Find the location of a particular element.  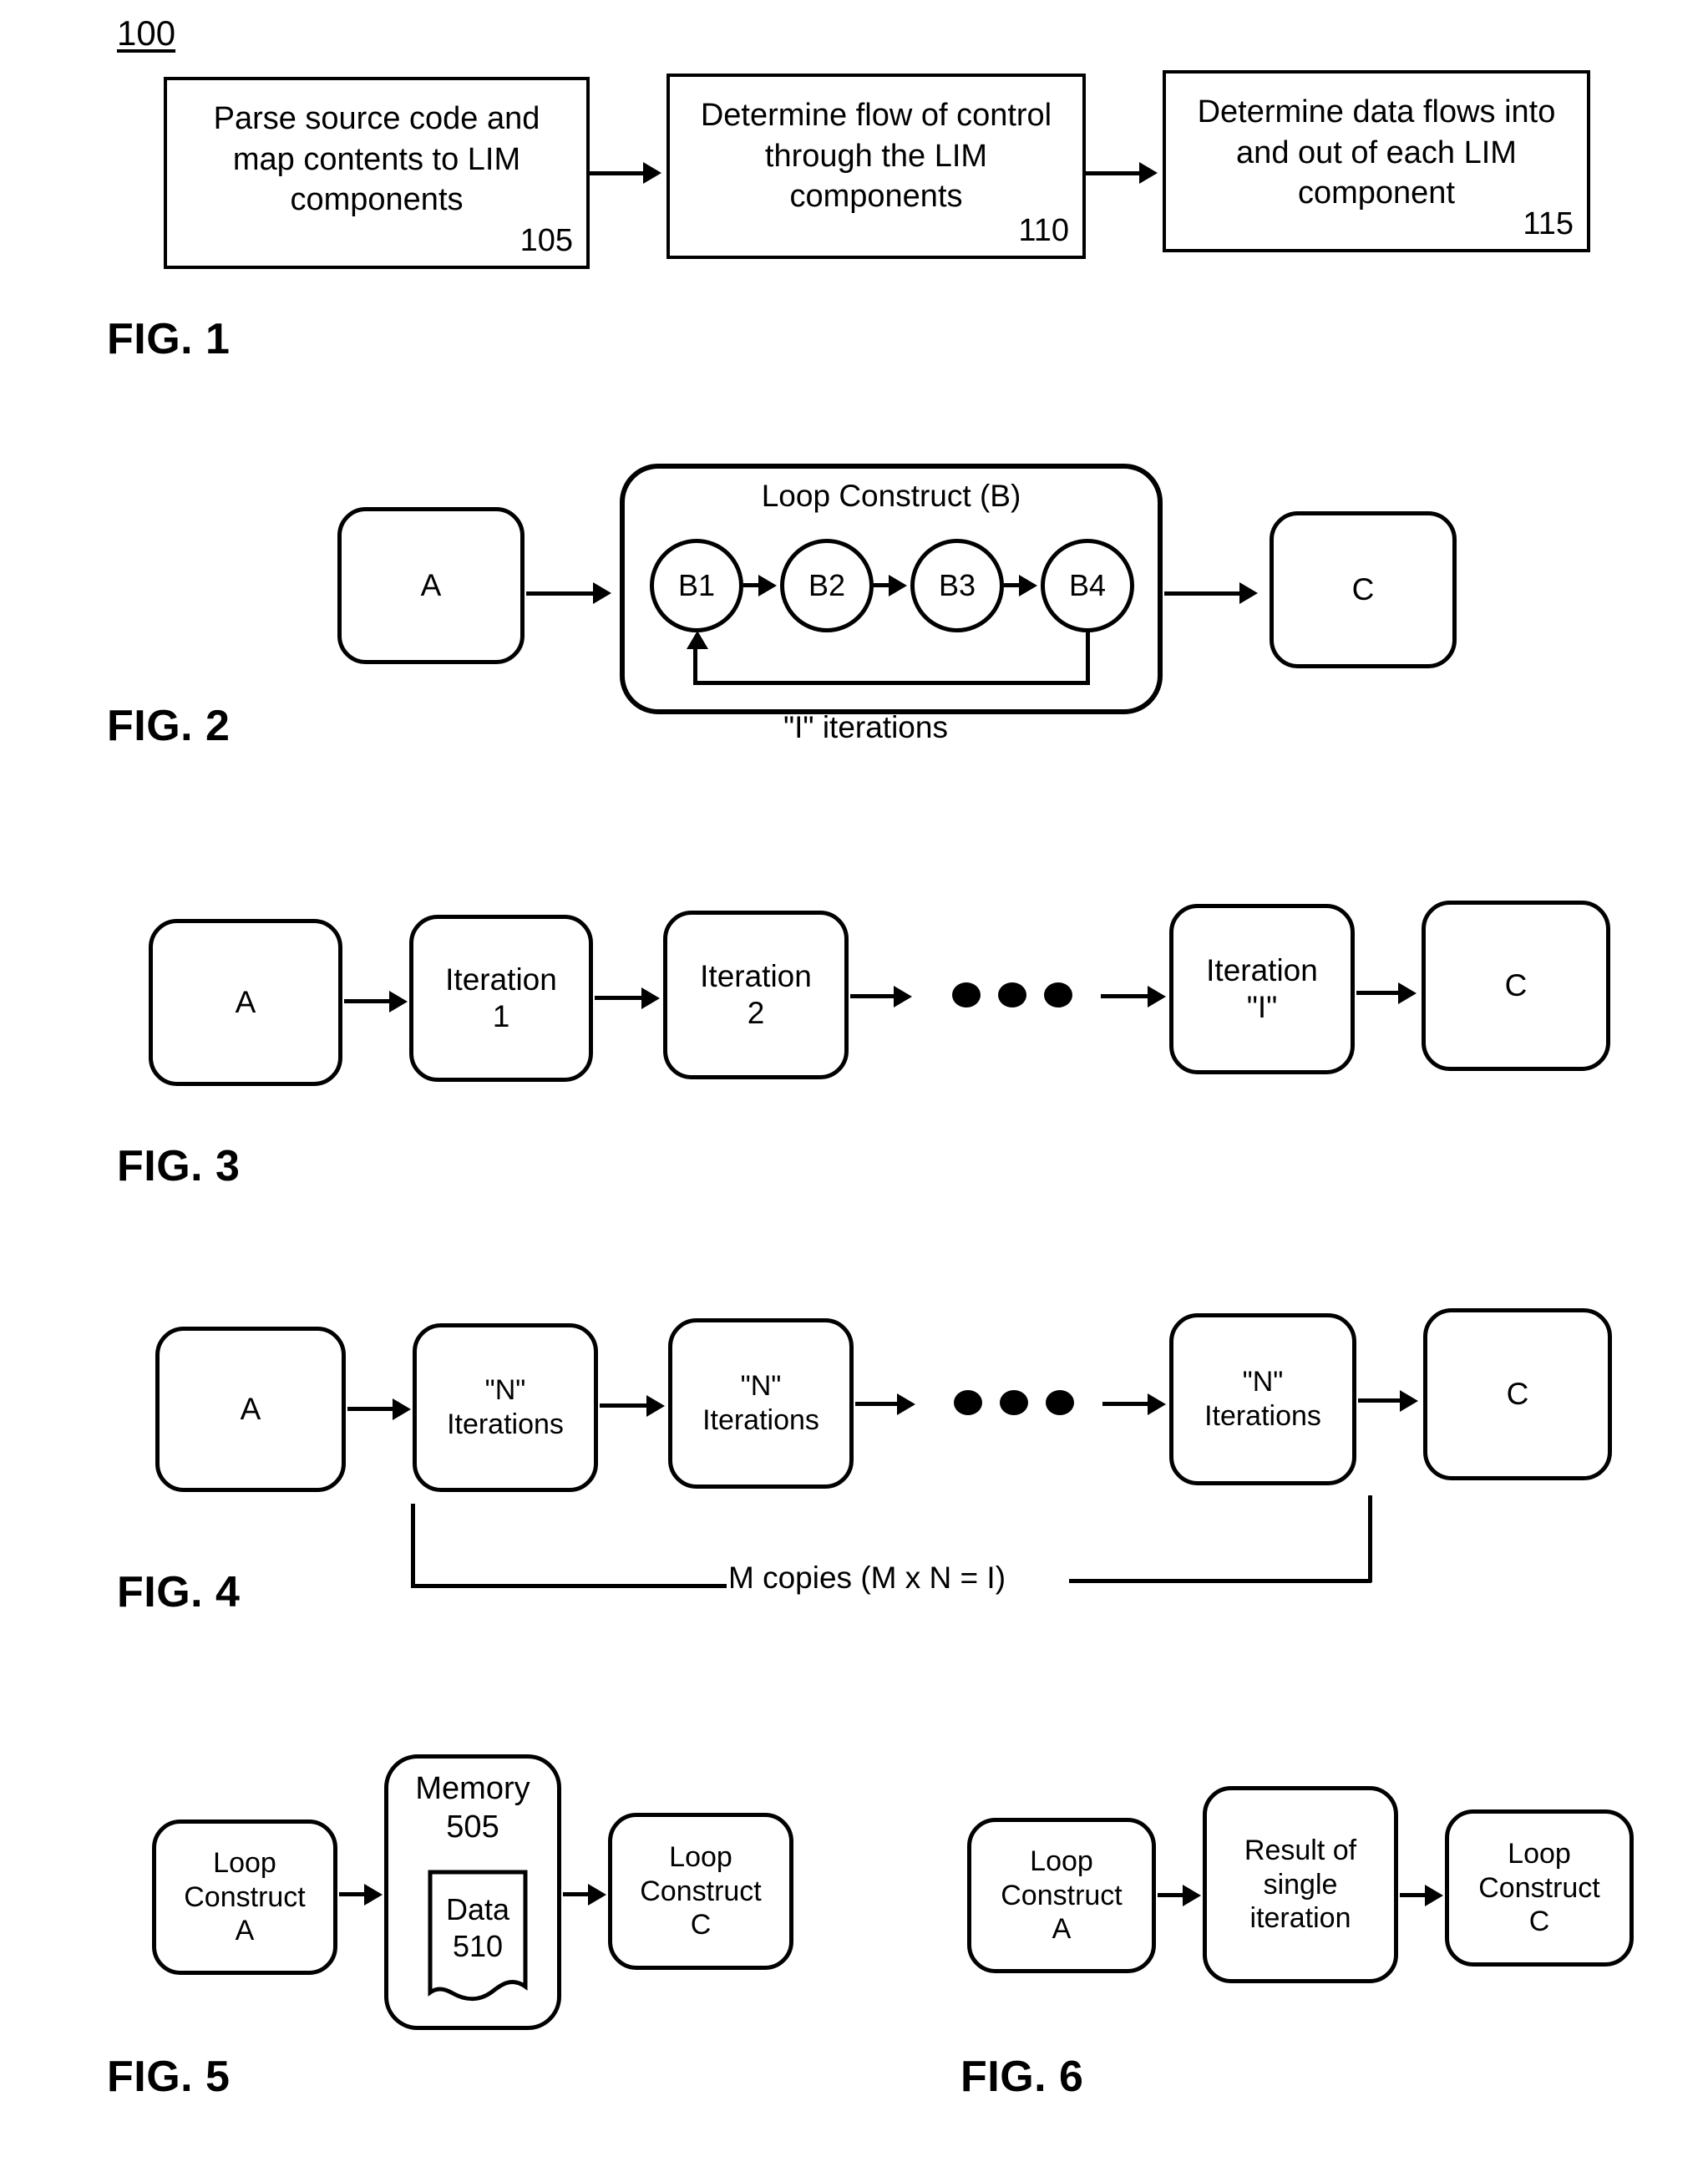

fig6-caption: FIG. 6 is located at coordinates (1022, 2077).